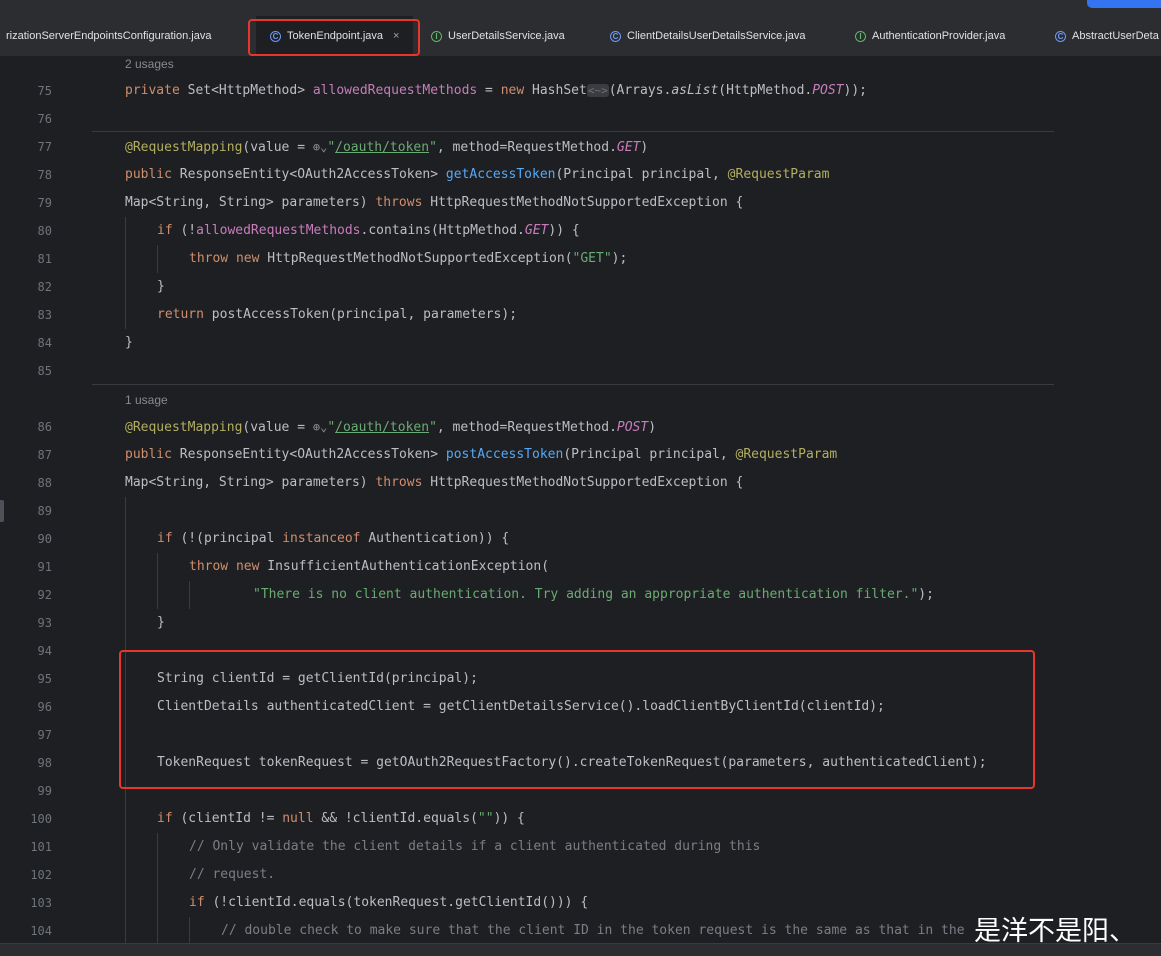  I want to click on watermark-text: 是洋不是阳、, so click(1055, 931).